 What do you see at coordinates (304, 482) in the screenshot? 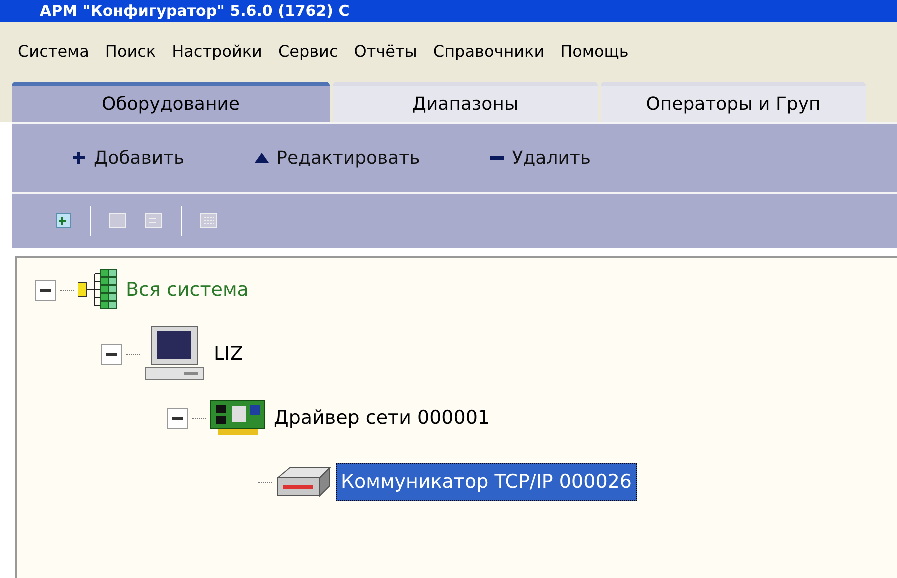
I see `network-device-icon` at bounding box center [304, 482].